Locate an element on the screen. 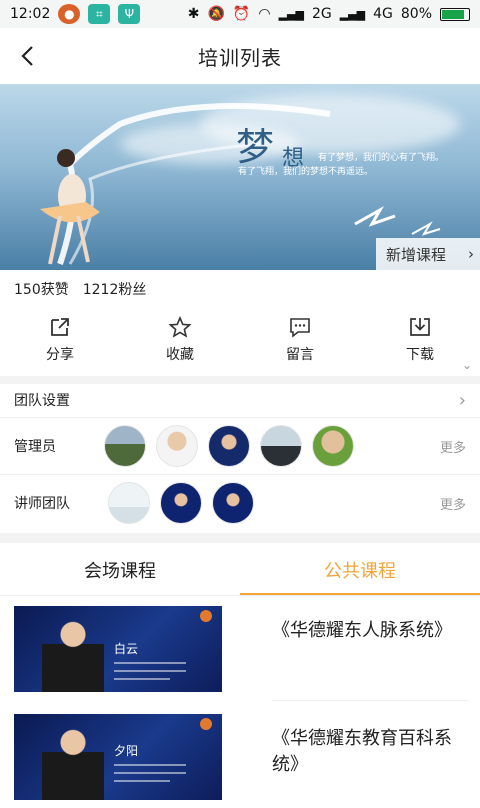 The image size is (480, 808). admins-avatar-list is located at coordinates (229, 446).